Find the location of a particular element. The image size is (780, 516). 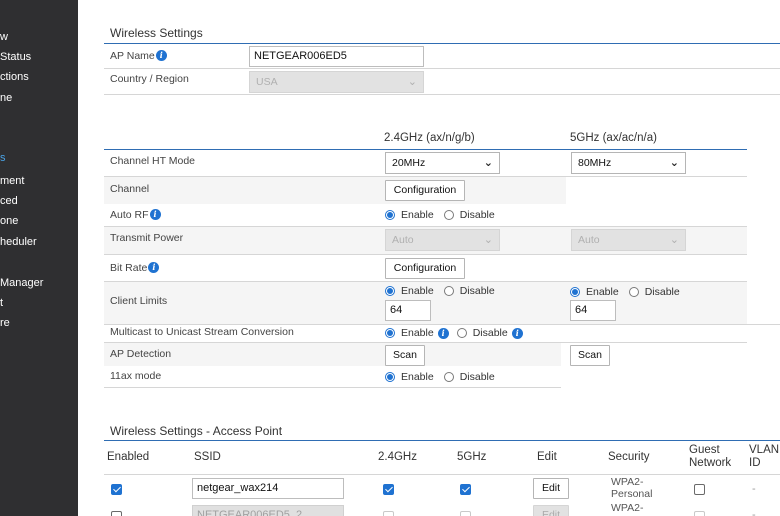

ap2-ssid-input: NETGEAR006ED5_2 is located at coordinates (268, 510).